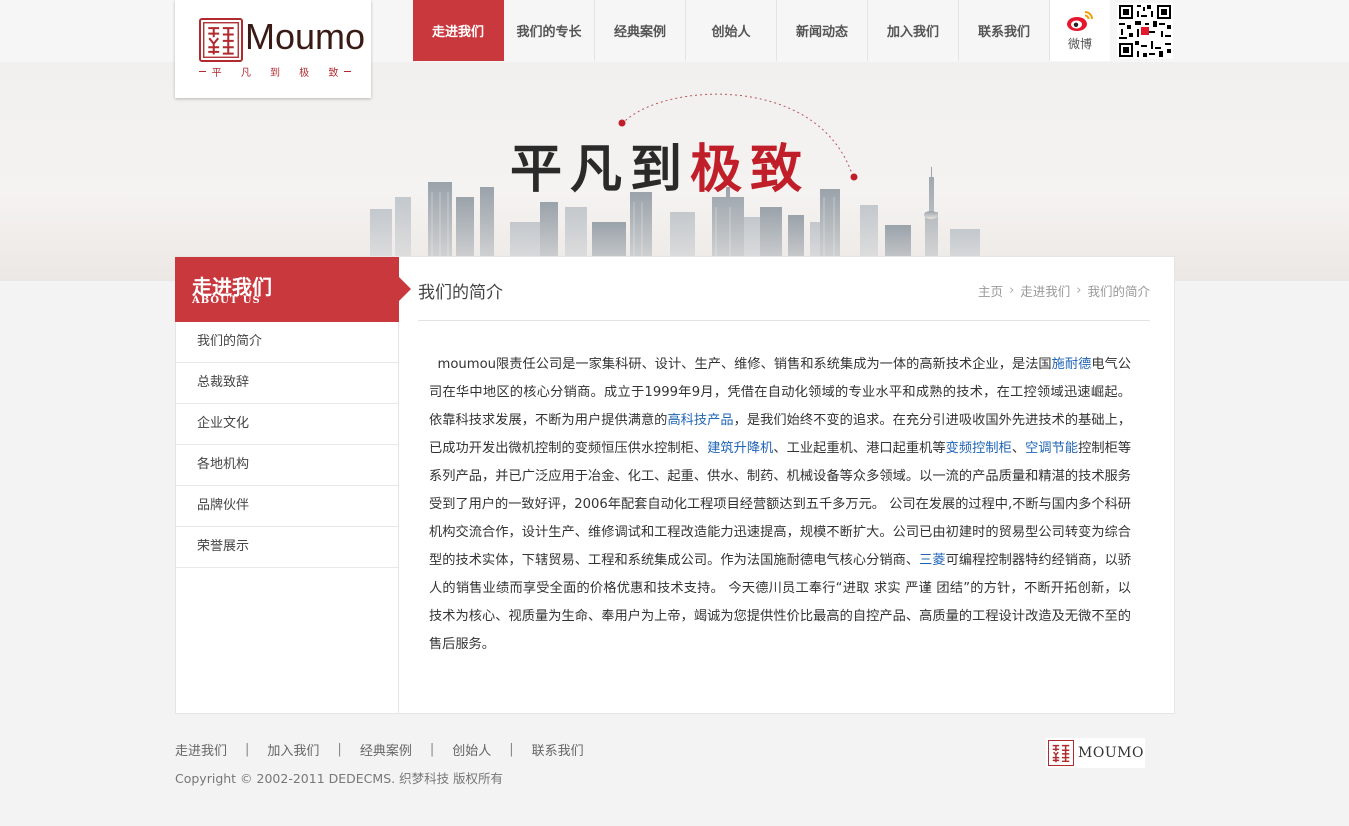 Image resolution: width=1349 pixels, height=826 pixels. I want to click on footer-logo-wordmark: MOUMO, so click(1111, 753).